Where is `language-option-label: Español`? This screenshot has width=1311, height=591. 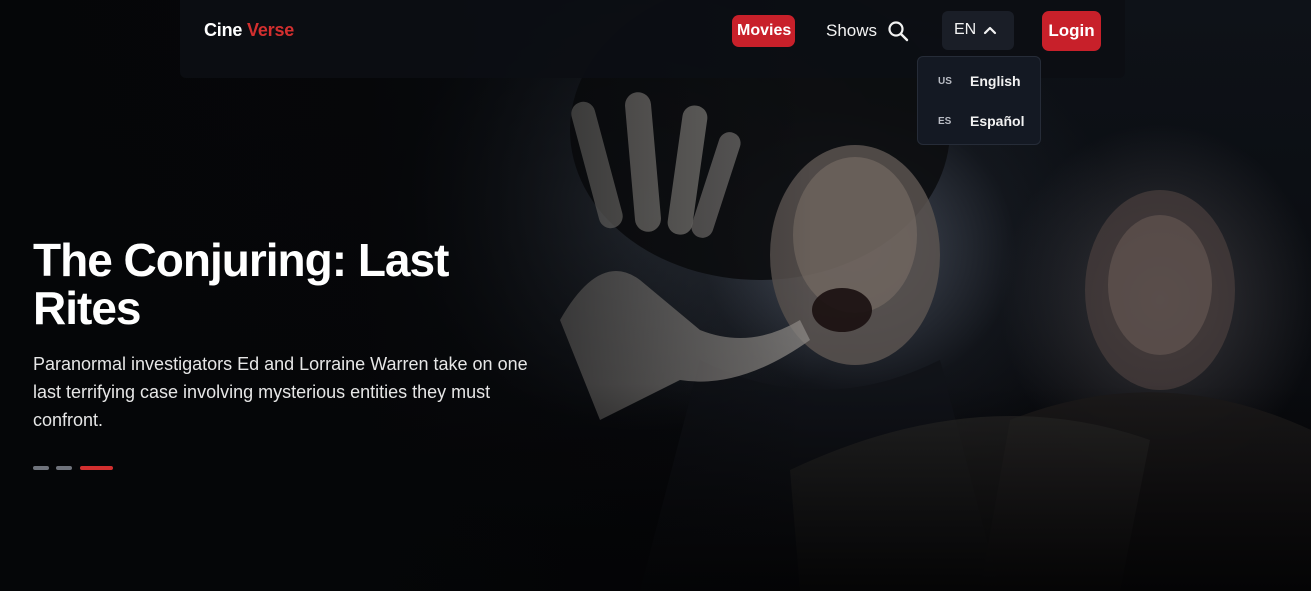 language-option-label: Español is located at coordinates (997, 121).